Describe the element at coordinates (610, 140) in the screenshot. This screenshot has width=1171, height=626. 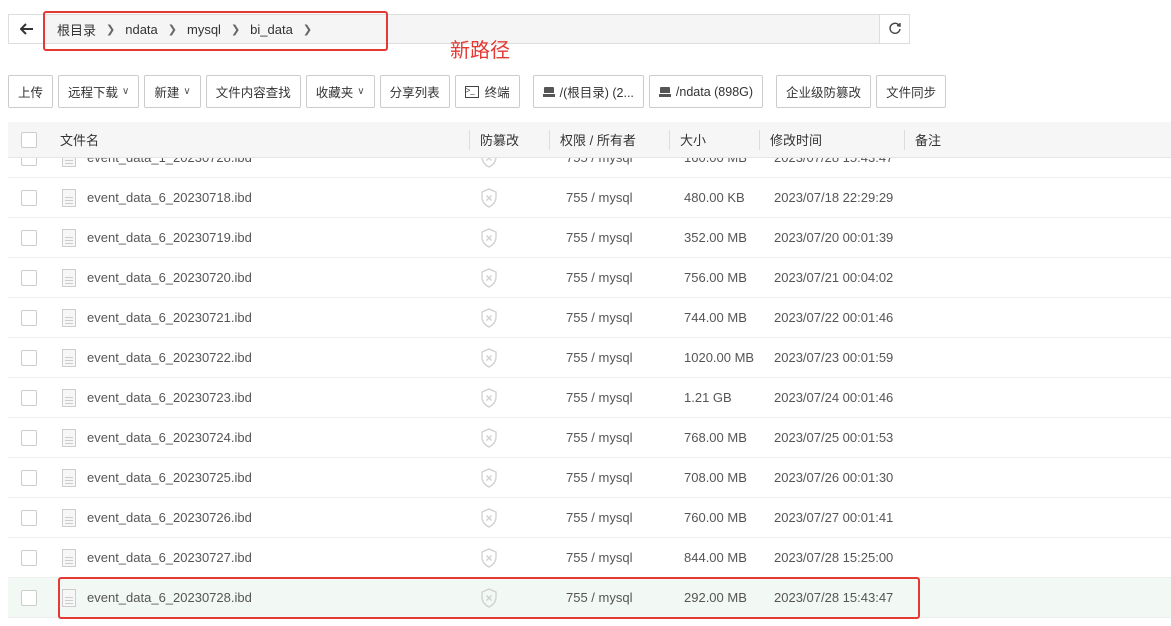
I see `header-perm: 权限 / 所有者` at that location.